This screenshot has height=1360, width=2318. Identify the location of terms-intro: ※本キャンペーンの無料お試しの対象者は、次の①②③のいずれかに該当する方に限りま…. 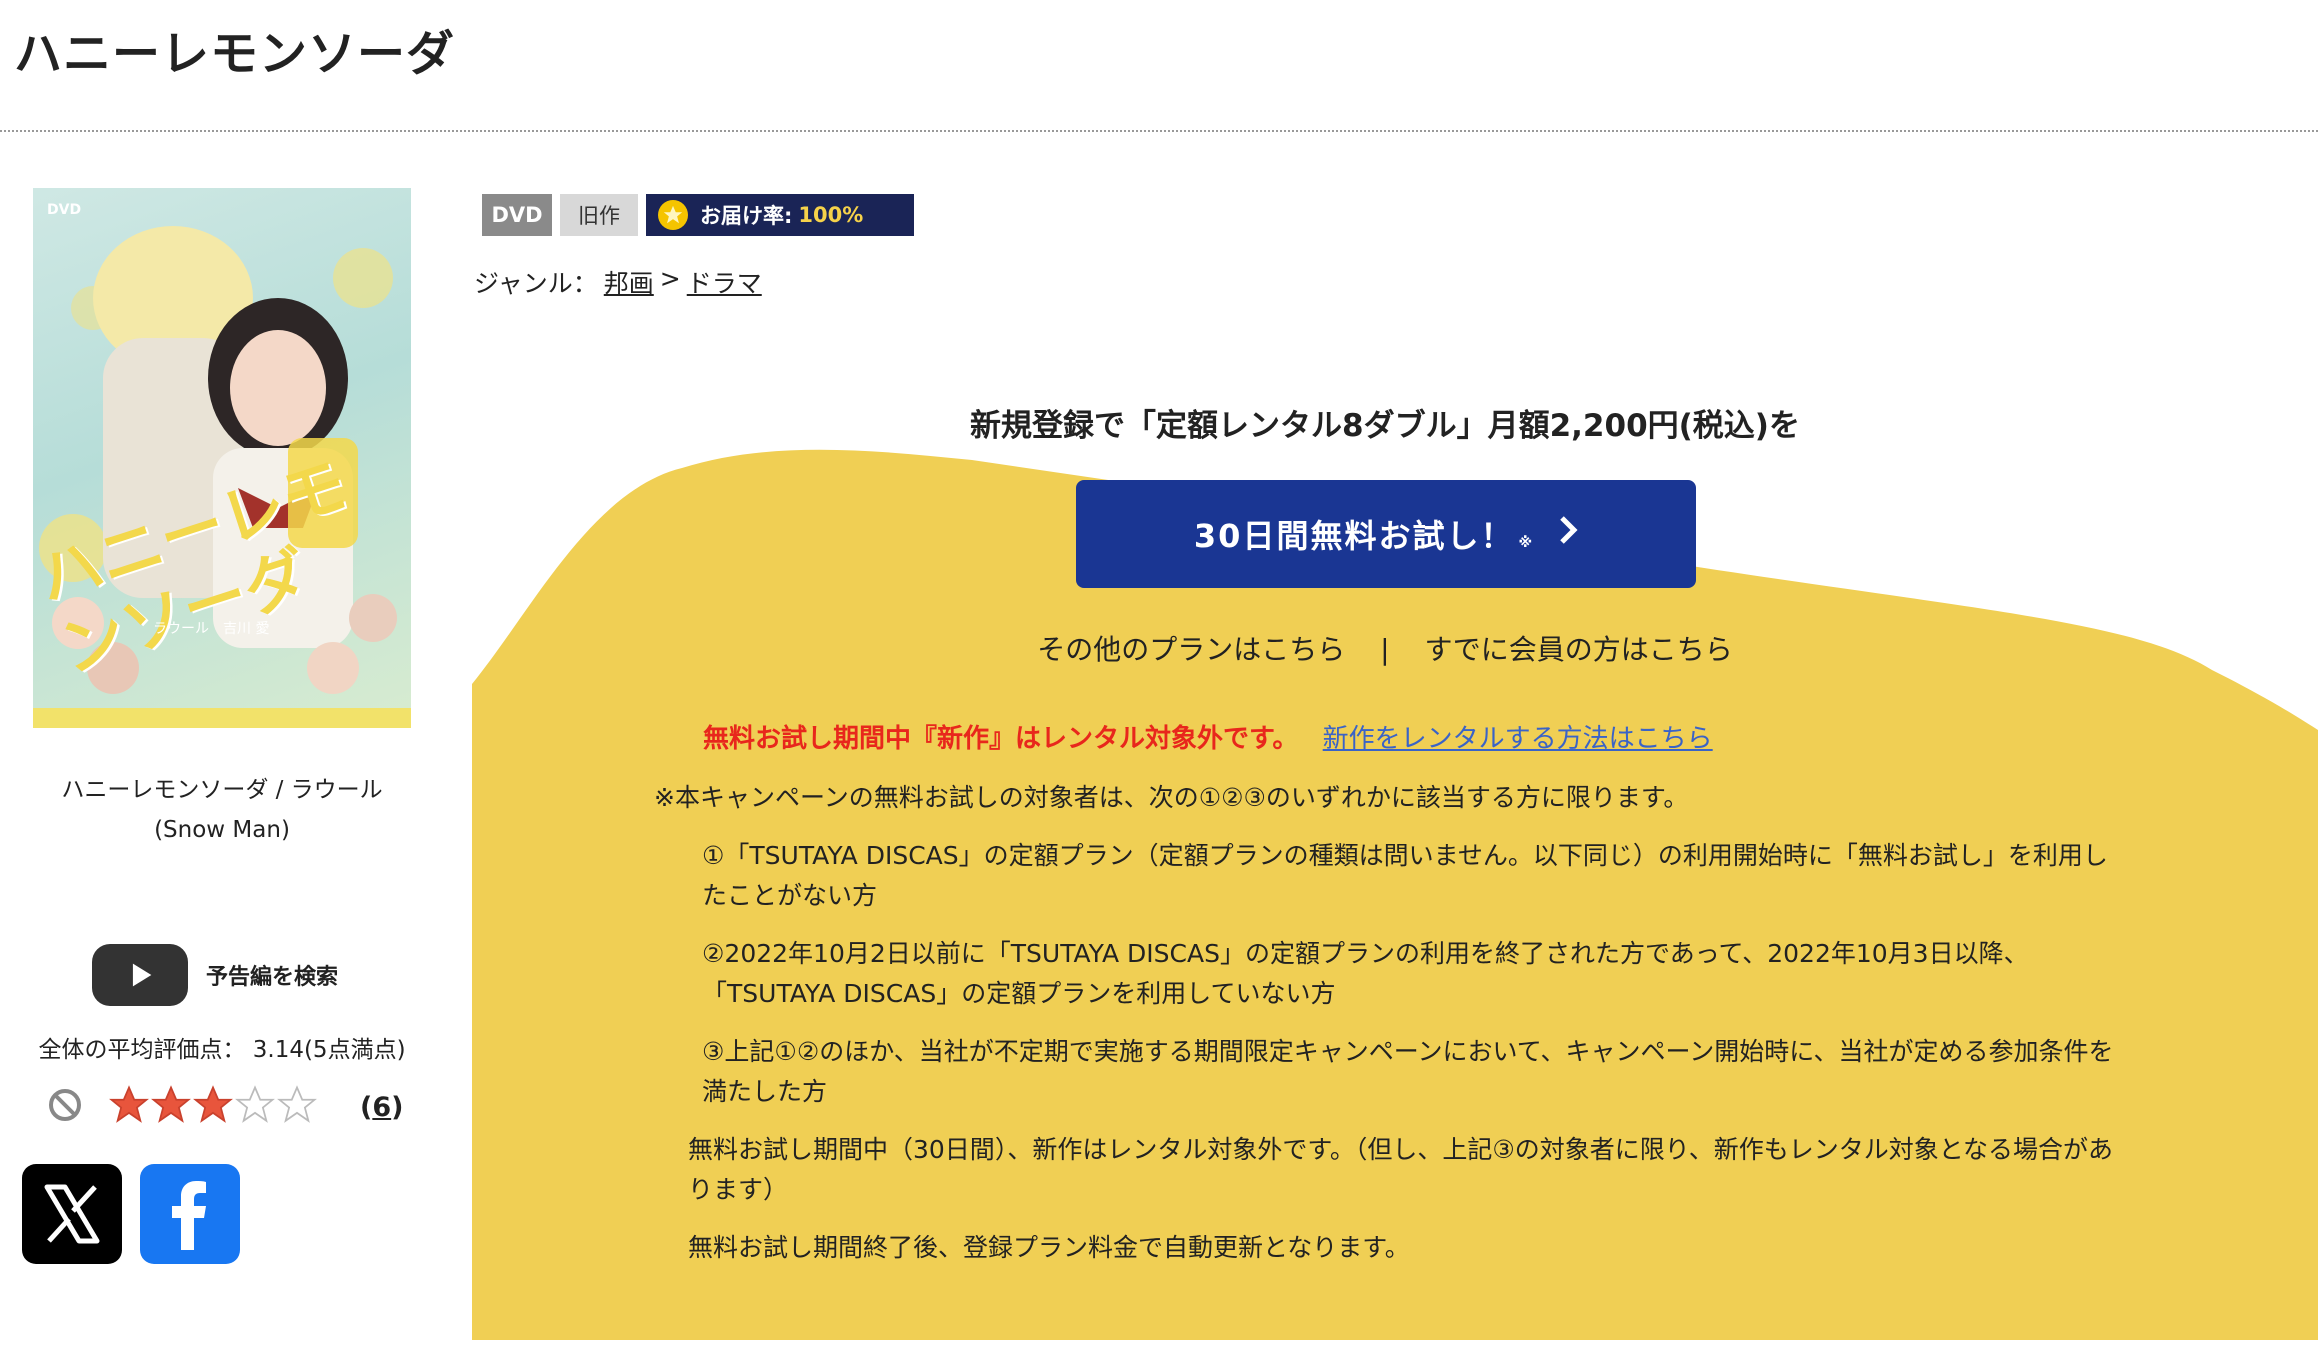
(1171, 797).